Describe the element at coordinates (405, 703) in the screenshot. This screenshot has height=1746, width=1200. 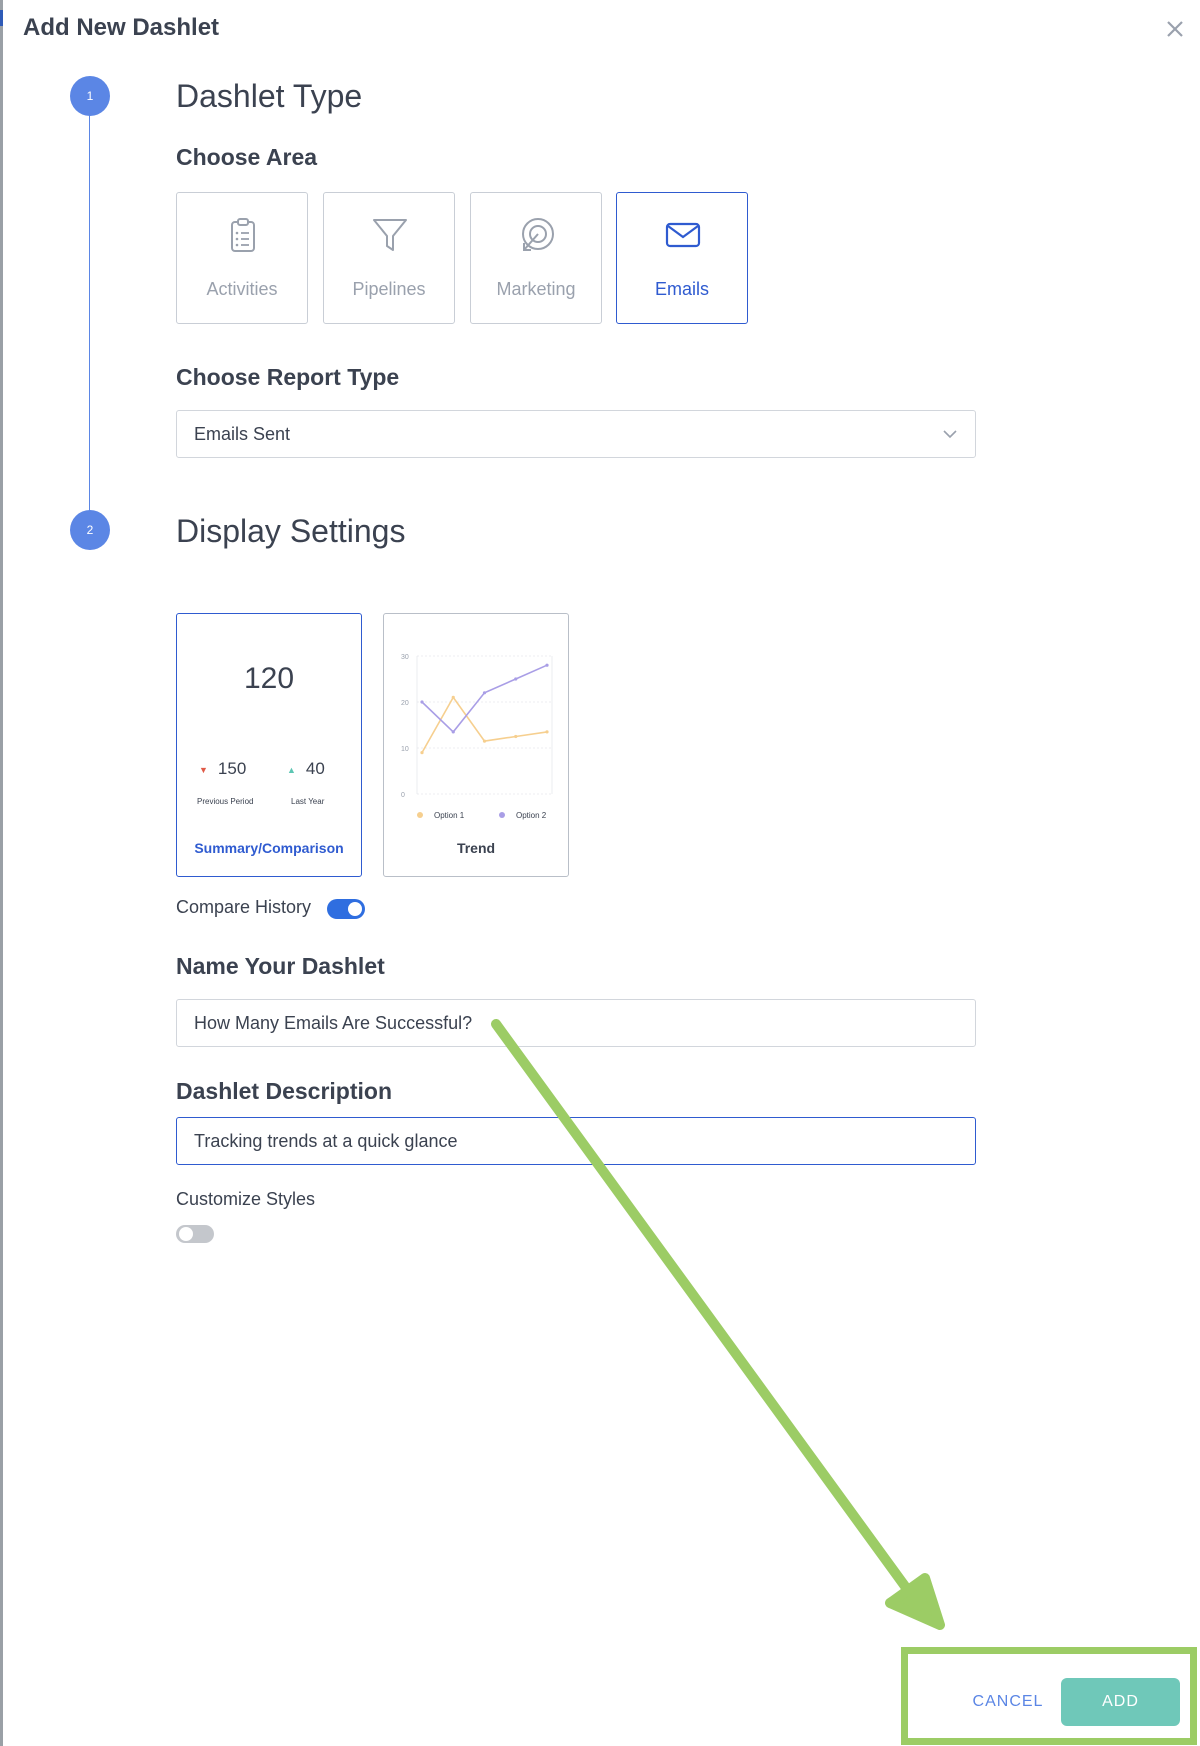
I see `chart-y-tick-label: 20` at that location.